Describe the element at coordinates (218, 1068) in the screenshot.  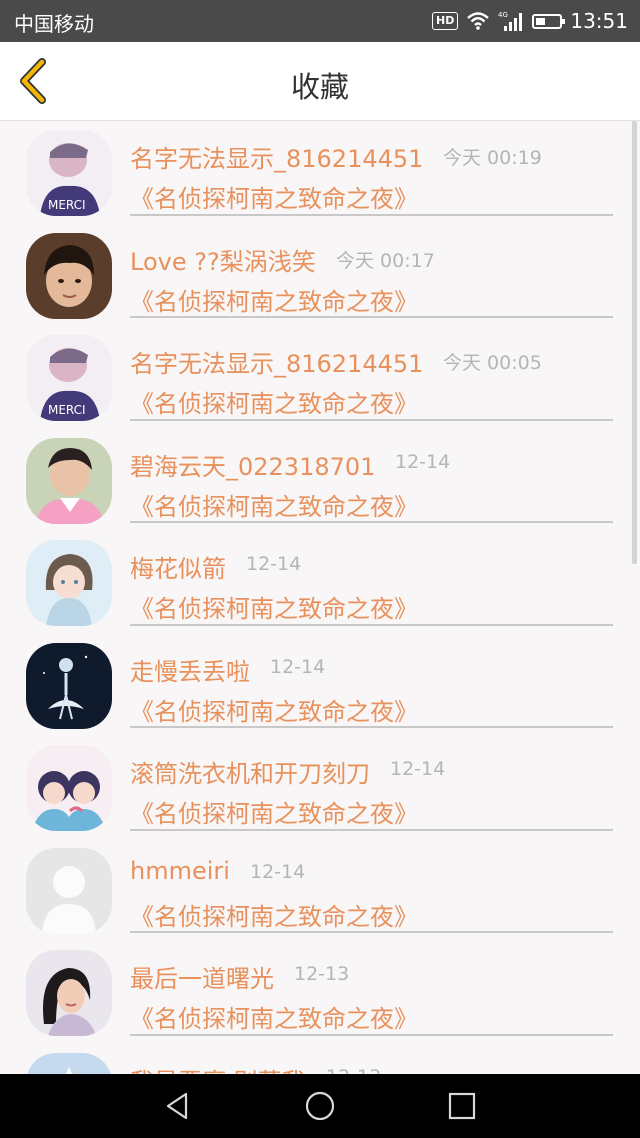
I see `item-username: 我是恶魔 别惹我` at that location.